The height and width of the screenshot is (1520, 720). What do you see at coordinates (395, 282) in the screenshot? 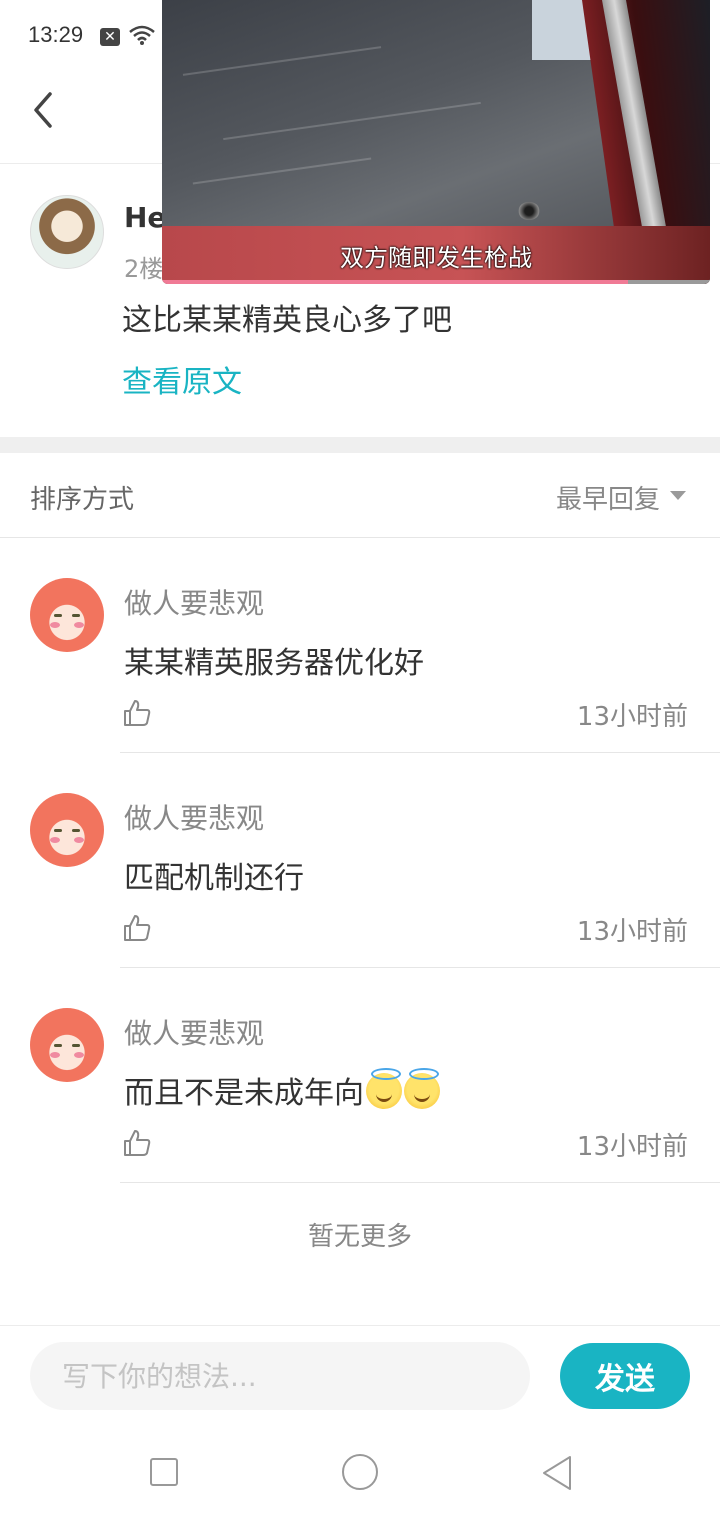
I see `video-progress-fill` at bounding box center [395, 282].